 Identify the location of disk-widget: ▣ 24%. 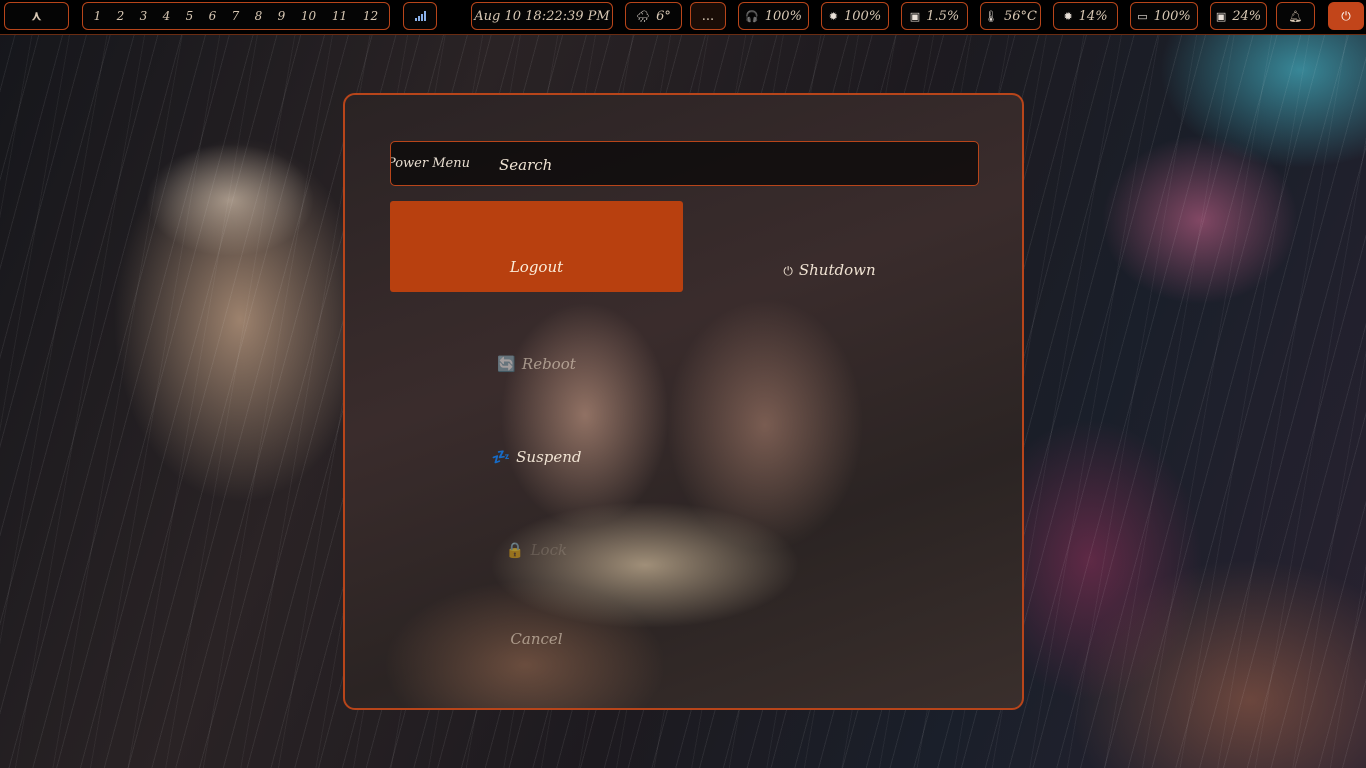
(1238, 16).